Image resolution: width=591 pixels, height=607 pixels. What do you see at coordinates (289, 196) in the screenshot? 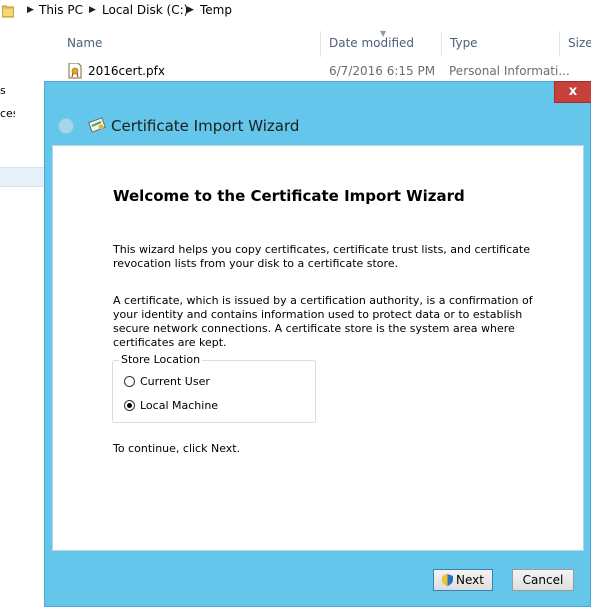
I see `page-heading: Welcome to the Certificate Import Wizard` at bounding box center [289, 196].